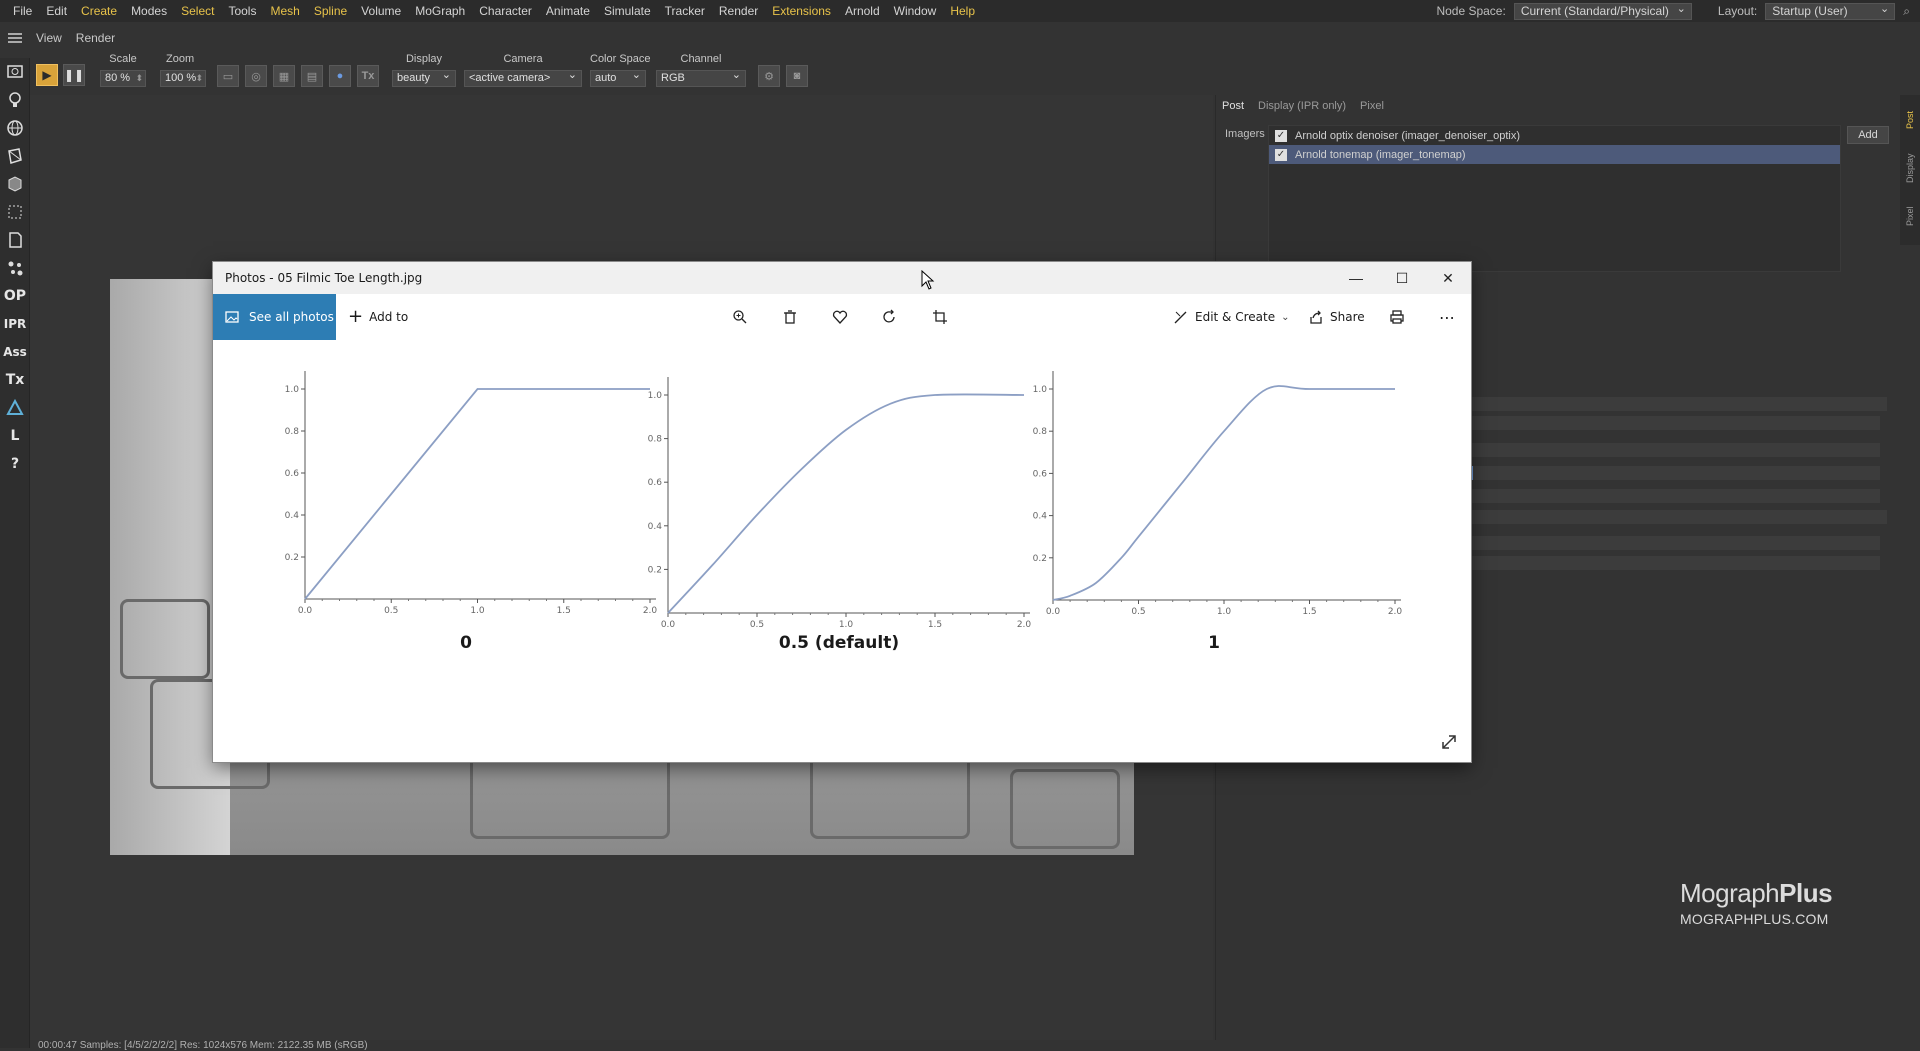 The image size is (1920, 1051). I want to click on favorite-heart-icon, so click(840, 317).